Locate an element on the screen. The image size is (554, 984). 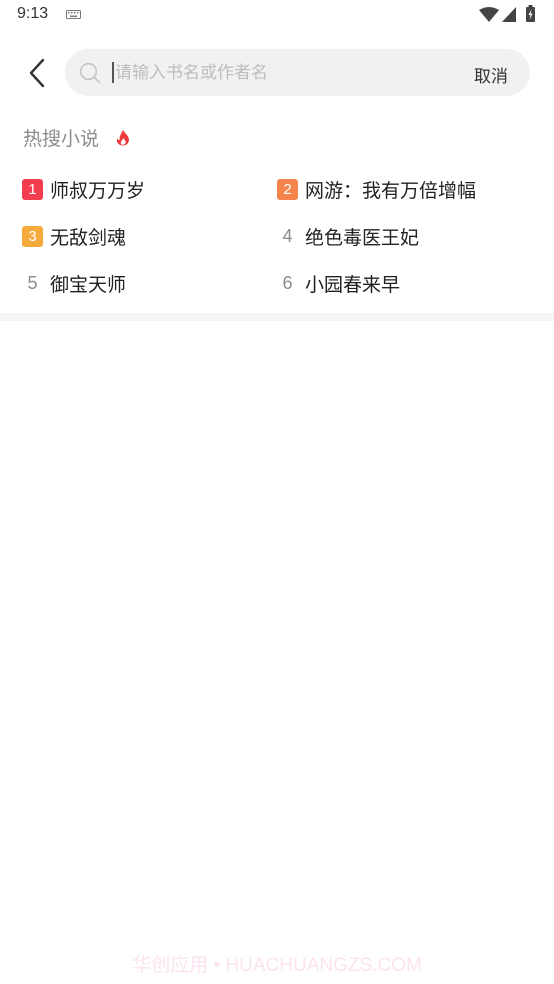
cancel-button: 取消 is located at coordinates (491, 74).